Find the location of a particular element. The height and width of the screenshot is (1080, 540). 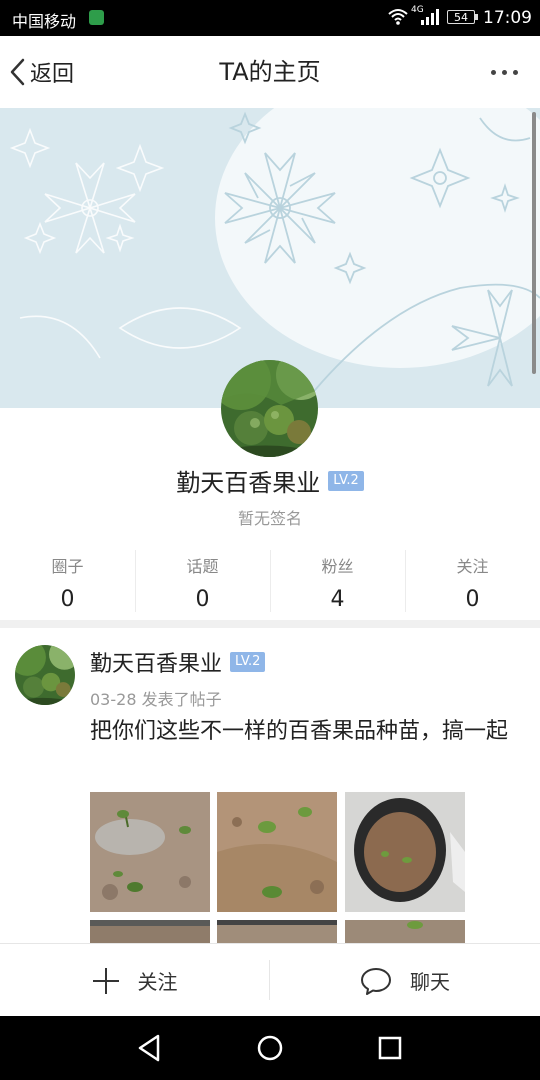

stat-topics: 话题 0 is located at coordinates (202, 581).